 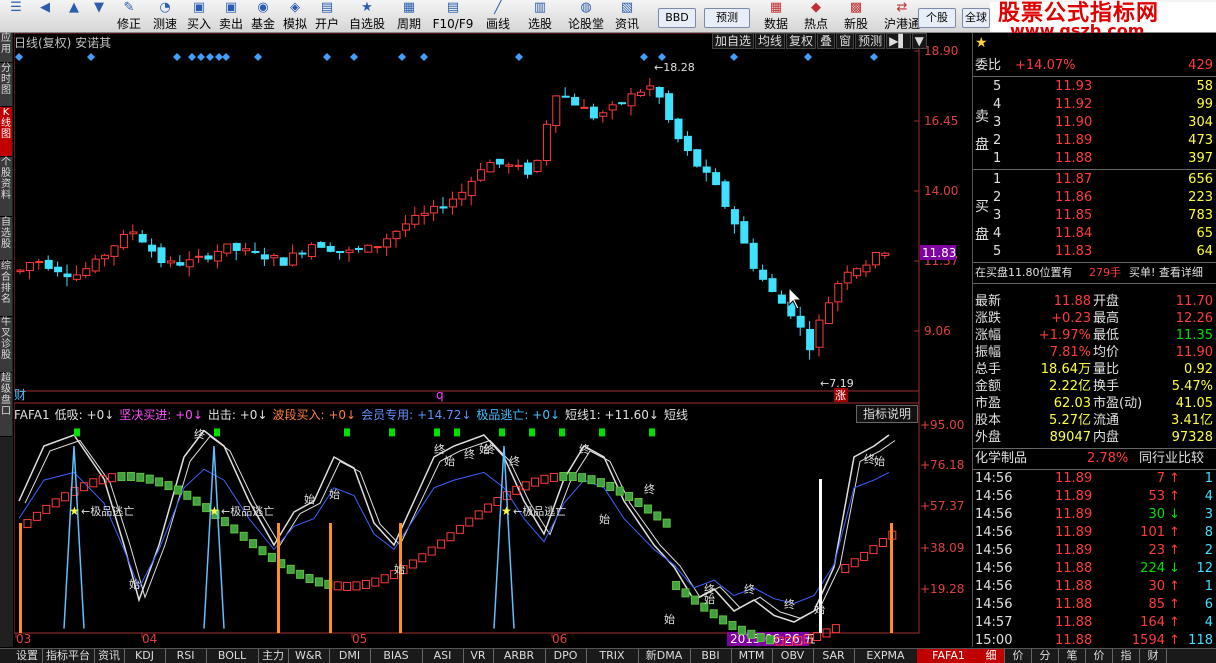 What do you see at coordinates (1192, 420) in the screenshot?
I see `quote-value: 3.41亿` at bounding box center [1192, 420].